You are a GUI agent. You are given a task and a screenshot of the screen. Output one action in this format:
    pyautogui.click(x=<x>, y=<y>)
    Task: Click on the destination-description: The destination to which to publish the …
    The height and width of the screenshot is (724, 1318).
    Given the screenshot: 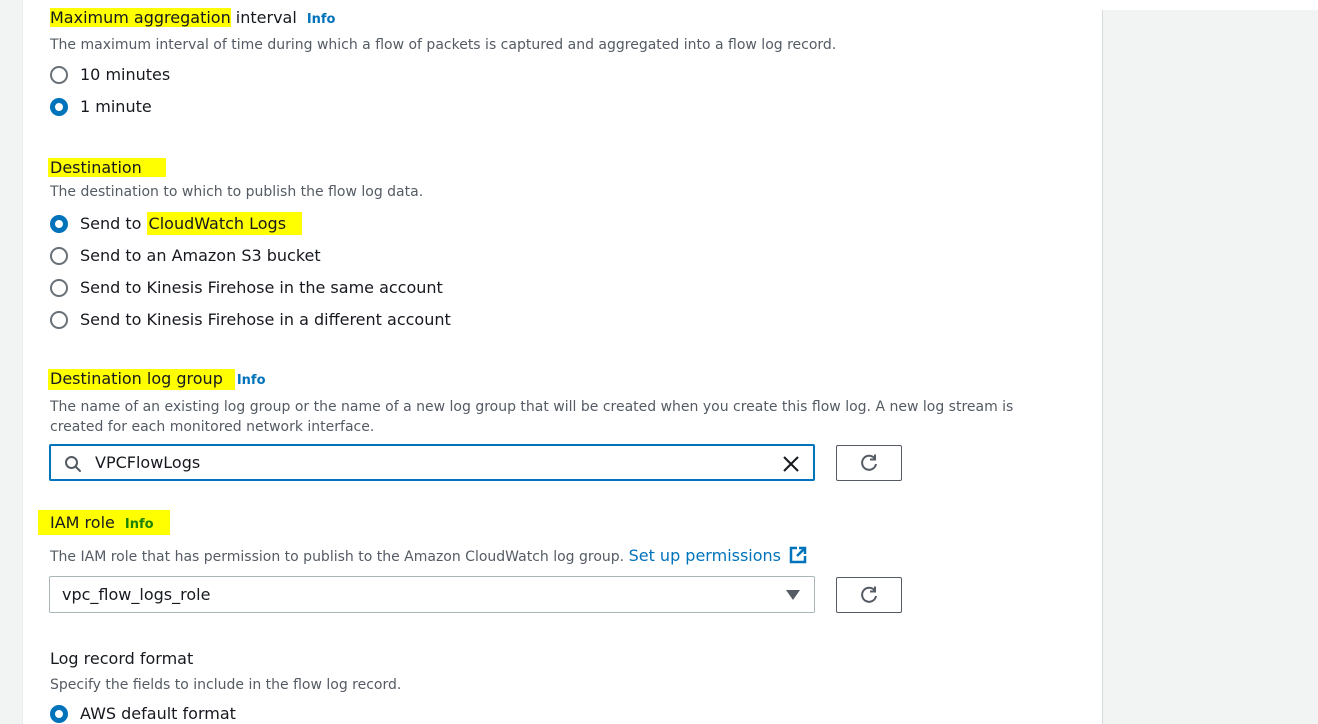 What is the action you would take?
    pyautogui.click(x=237, y=192)
    